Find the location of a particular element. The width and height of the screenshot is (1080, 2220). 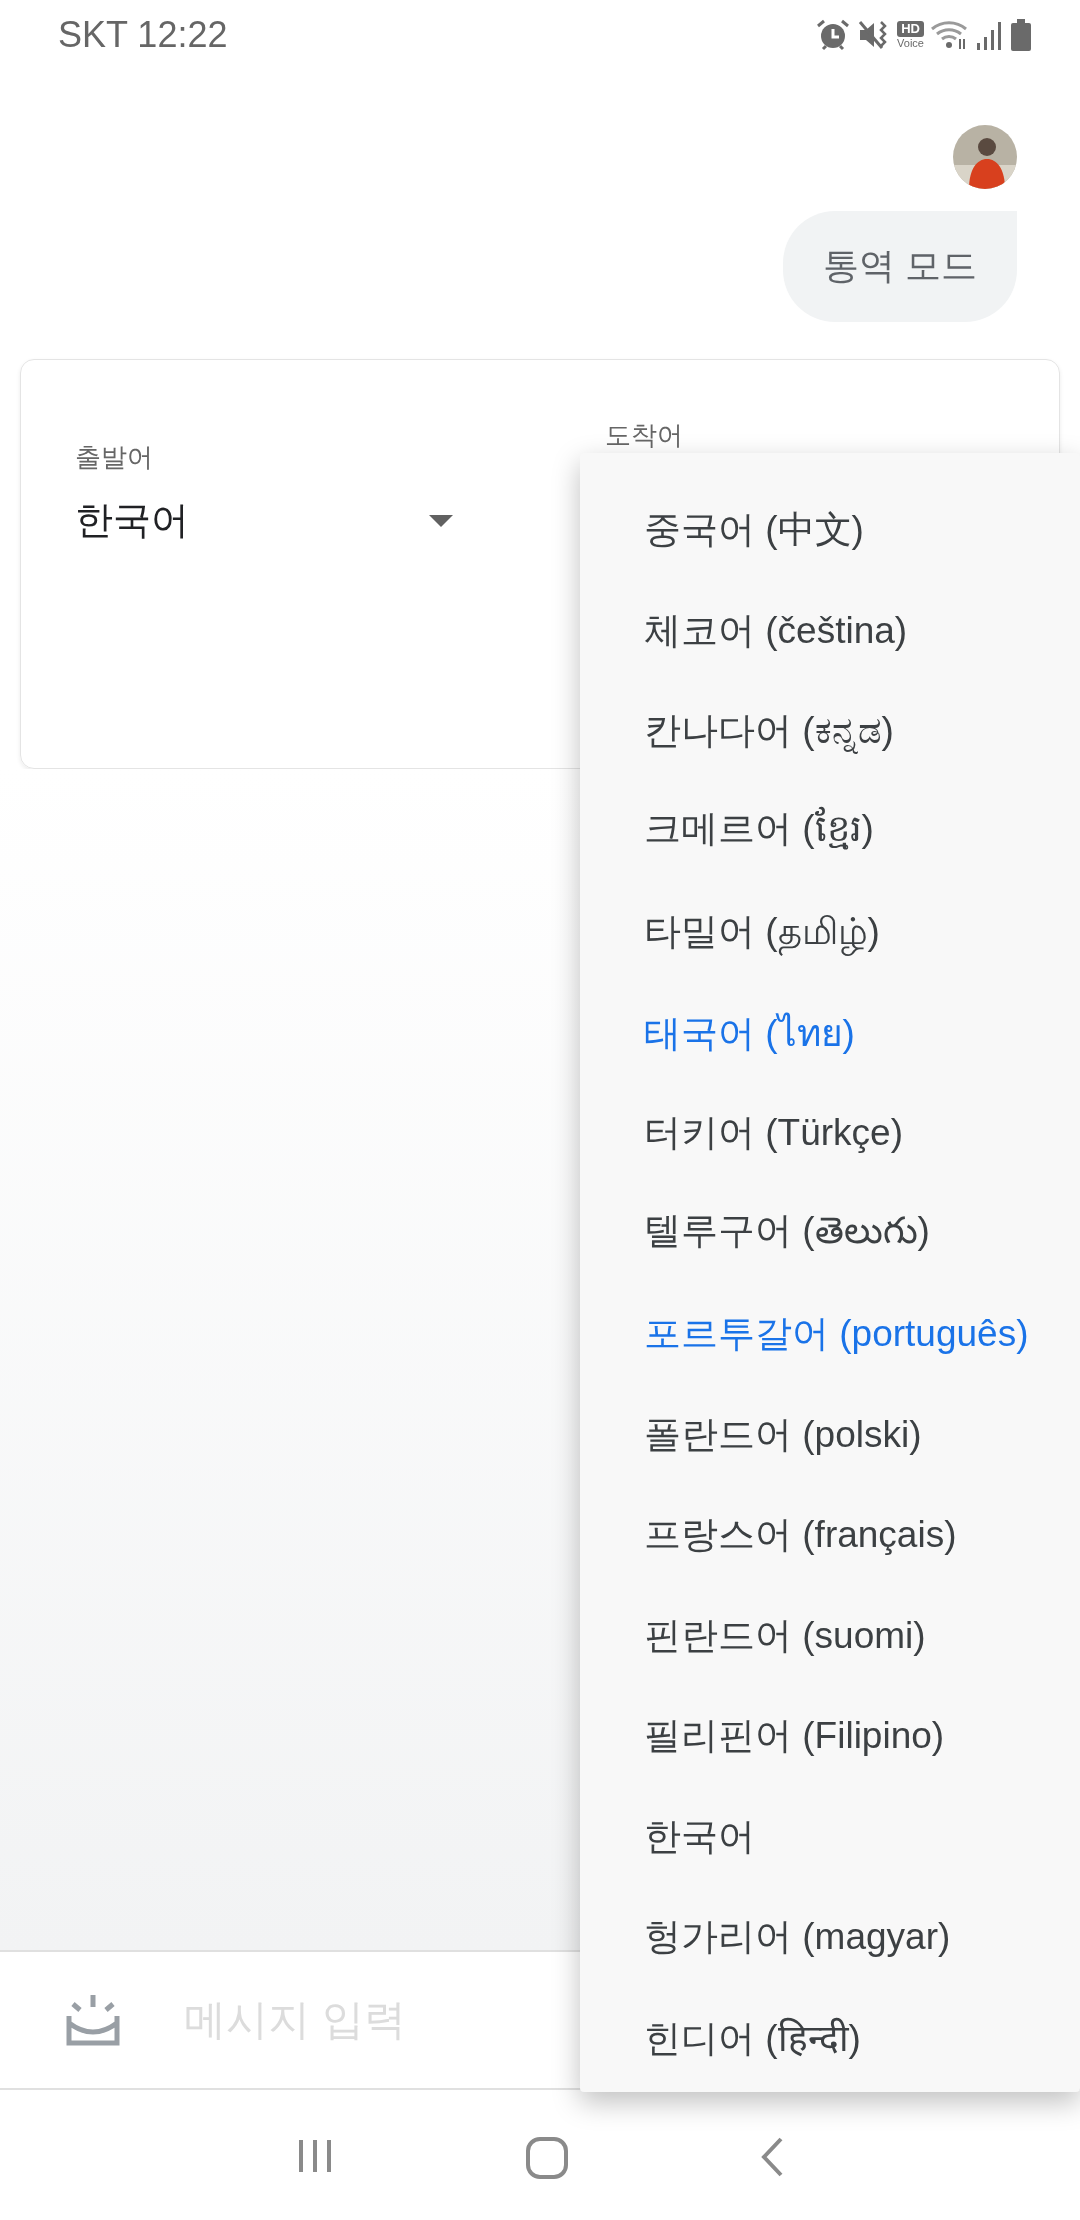

dropdown-arrow-icon is located at coordinates (441, 520).